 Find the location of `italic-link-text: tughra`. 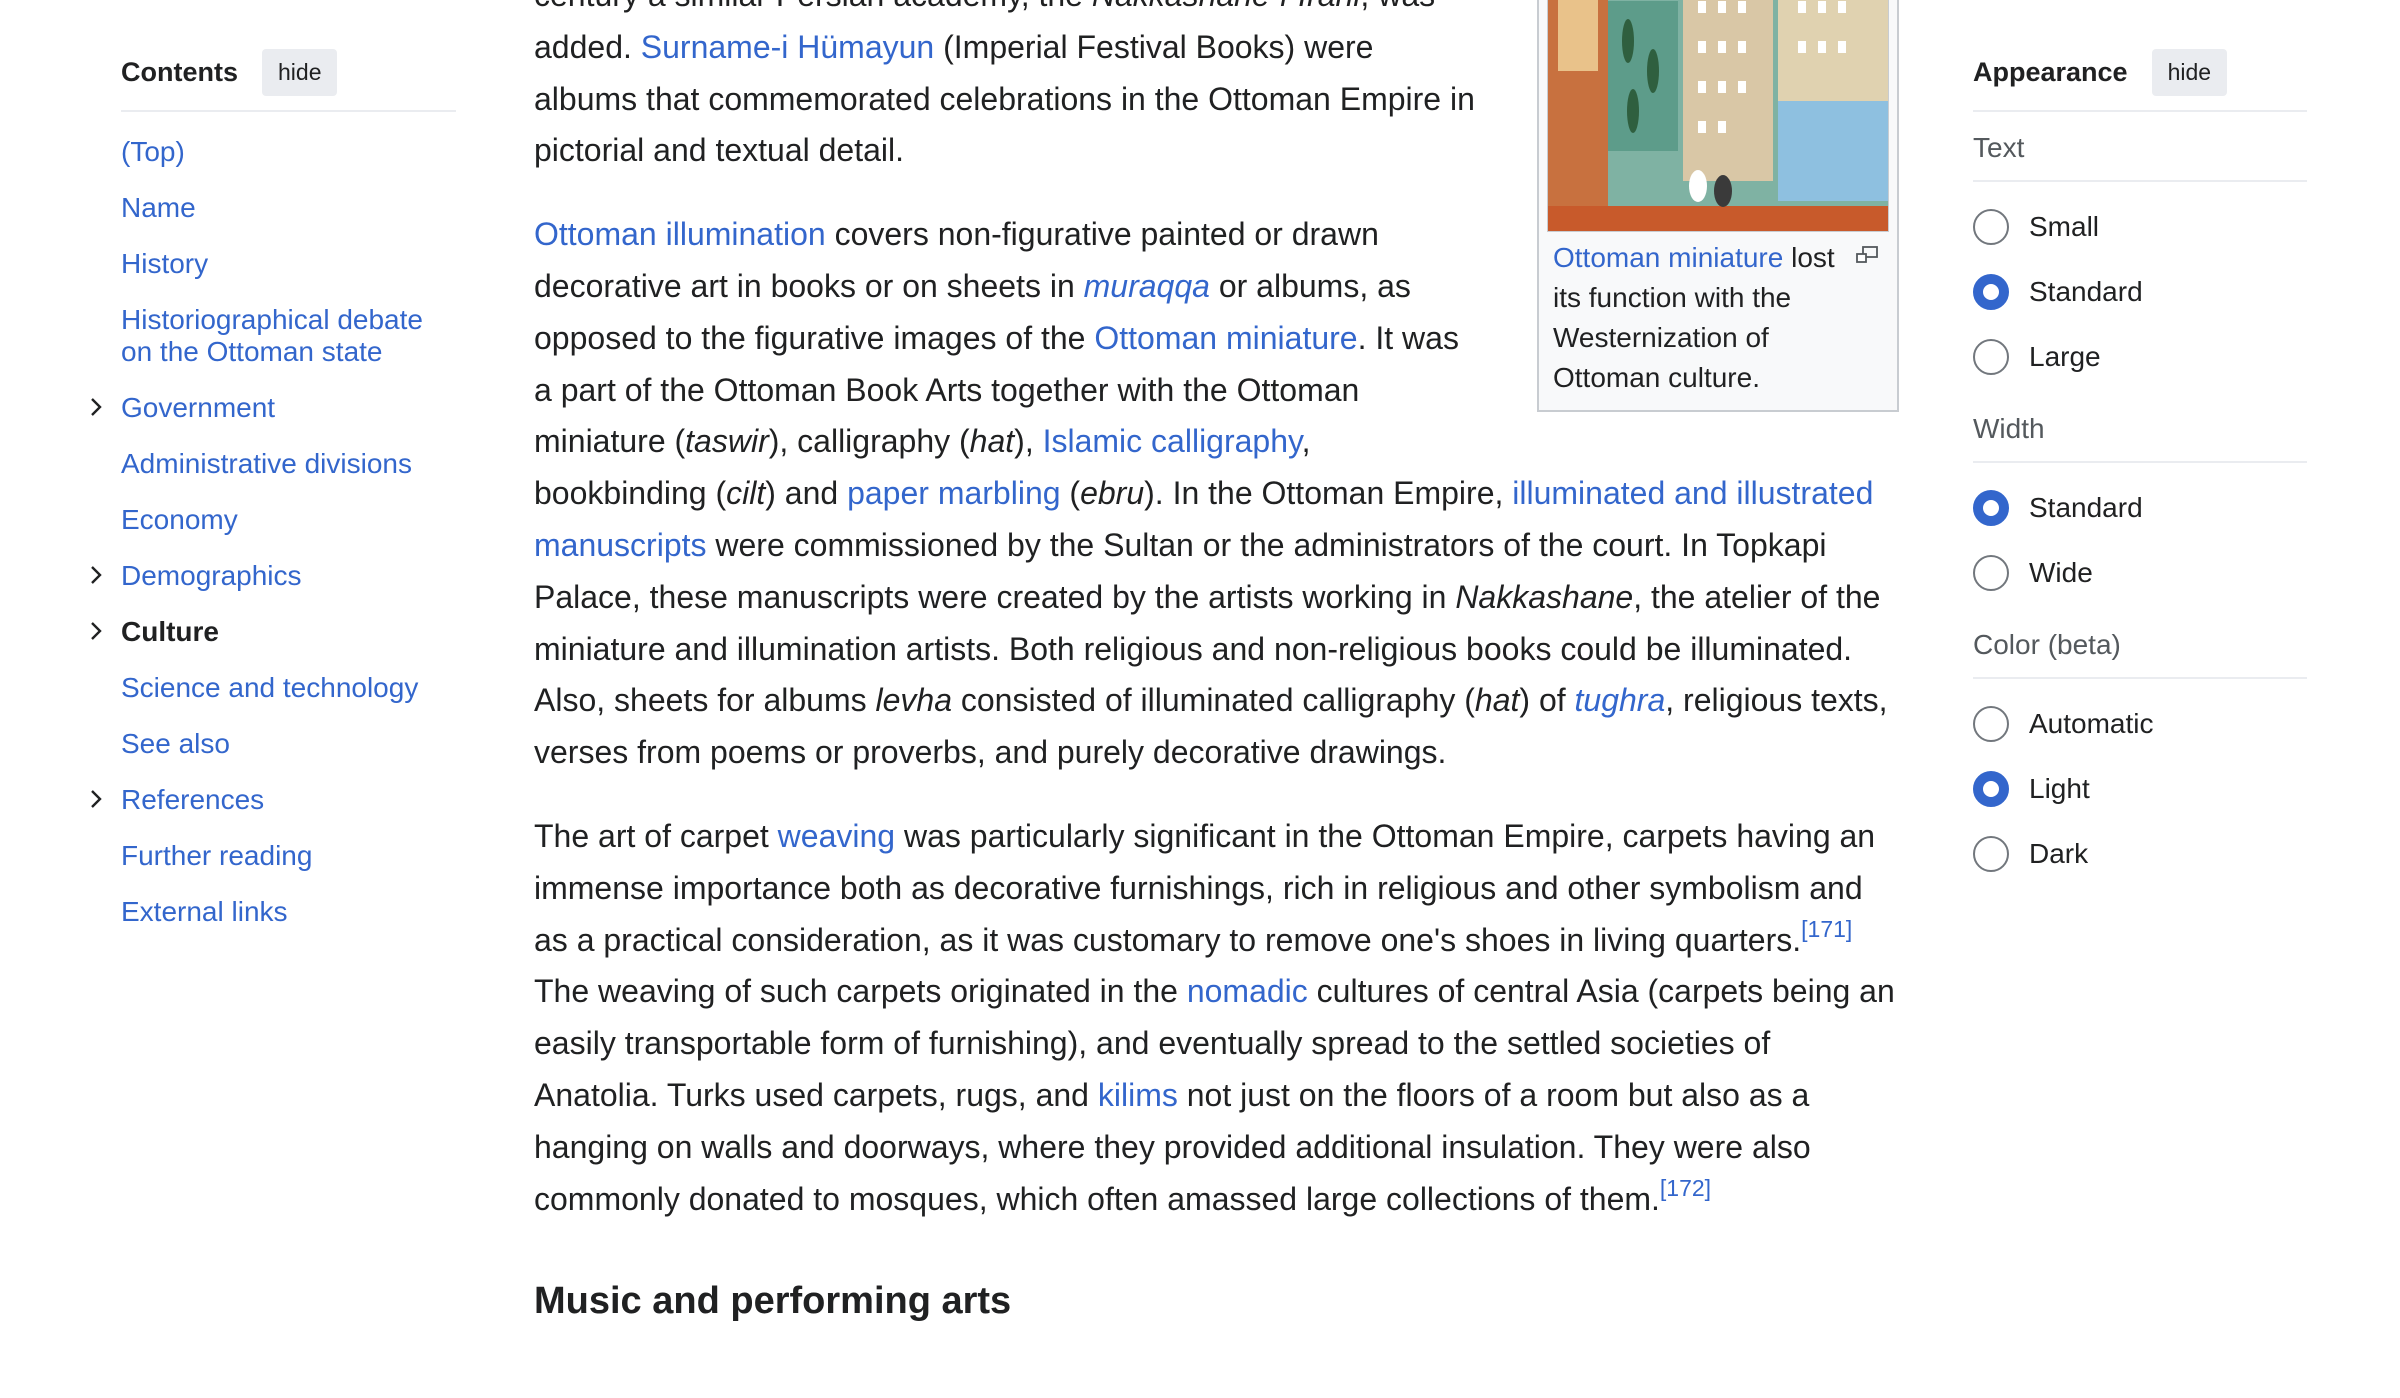

italic-link-text: tughra is located at coordinates (1620, 700).